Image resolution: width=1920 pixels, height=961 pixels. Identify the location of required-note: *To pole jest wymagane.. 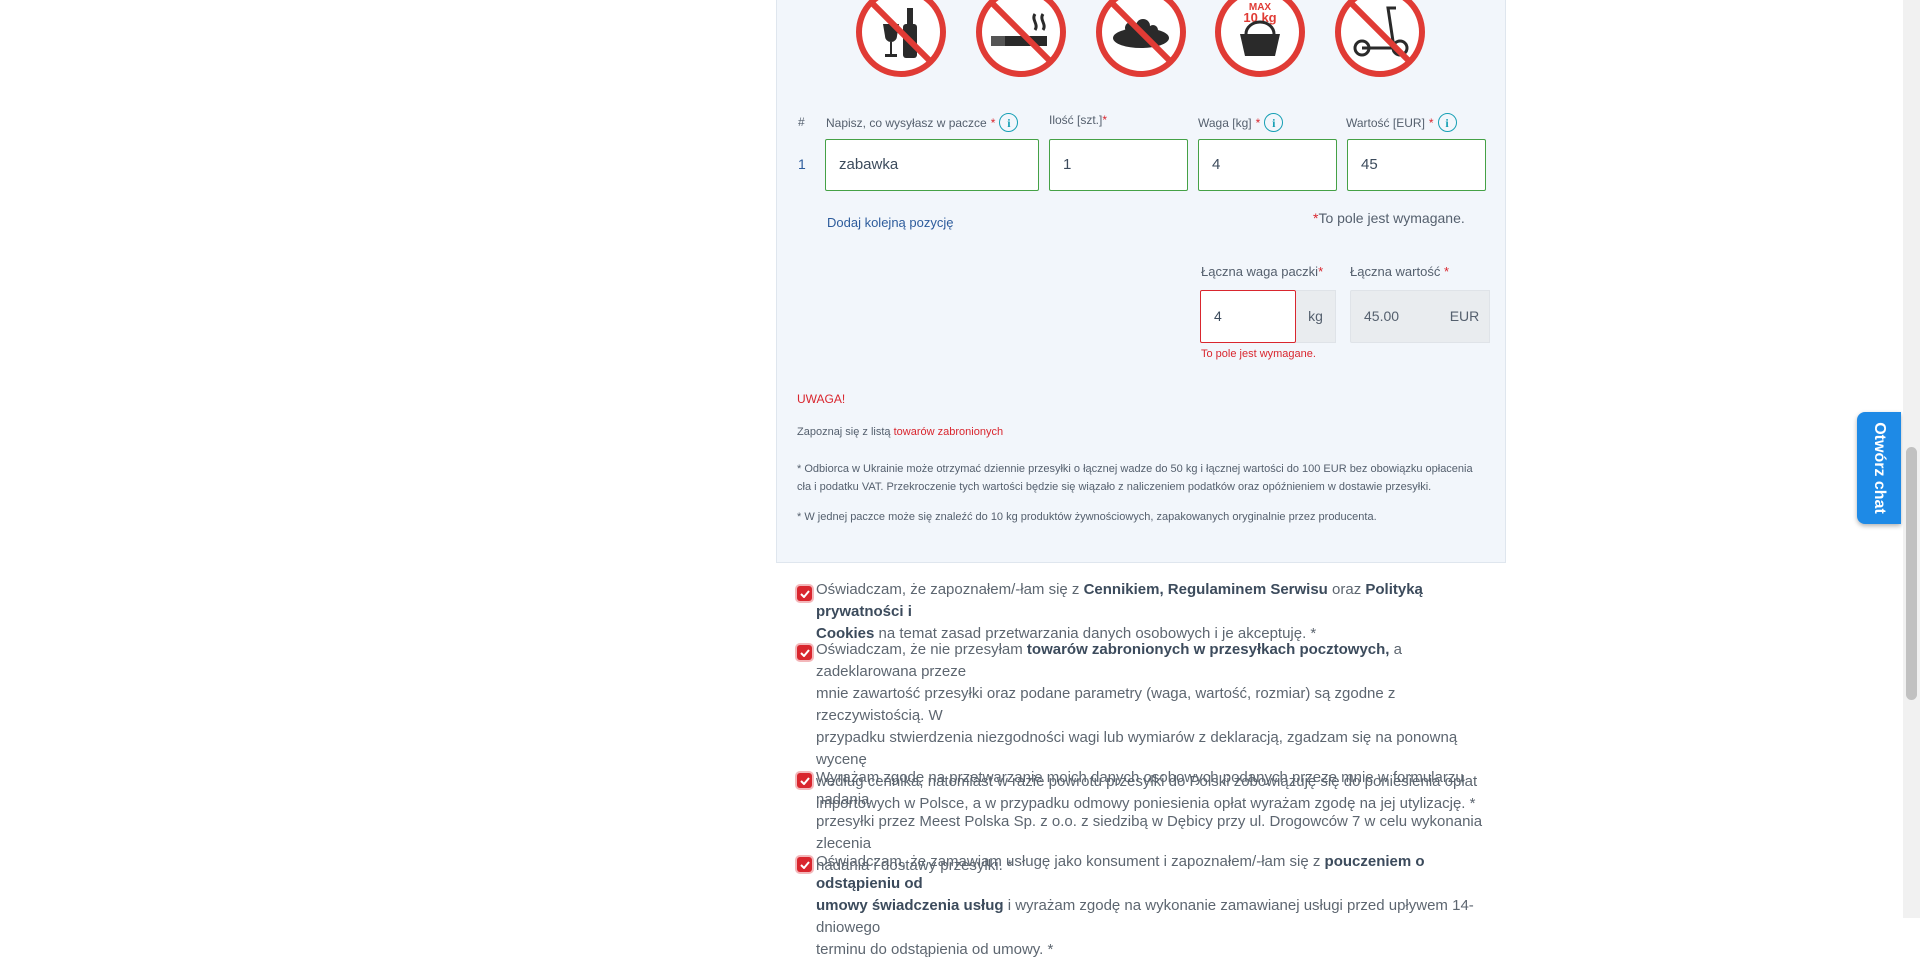
(1389, 218).